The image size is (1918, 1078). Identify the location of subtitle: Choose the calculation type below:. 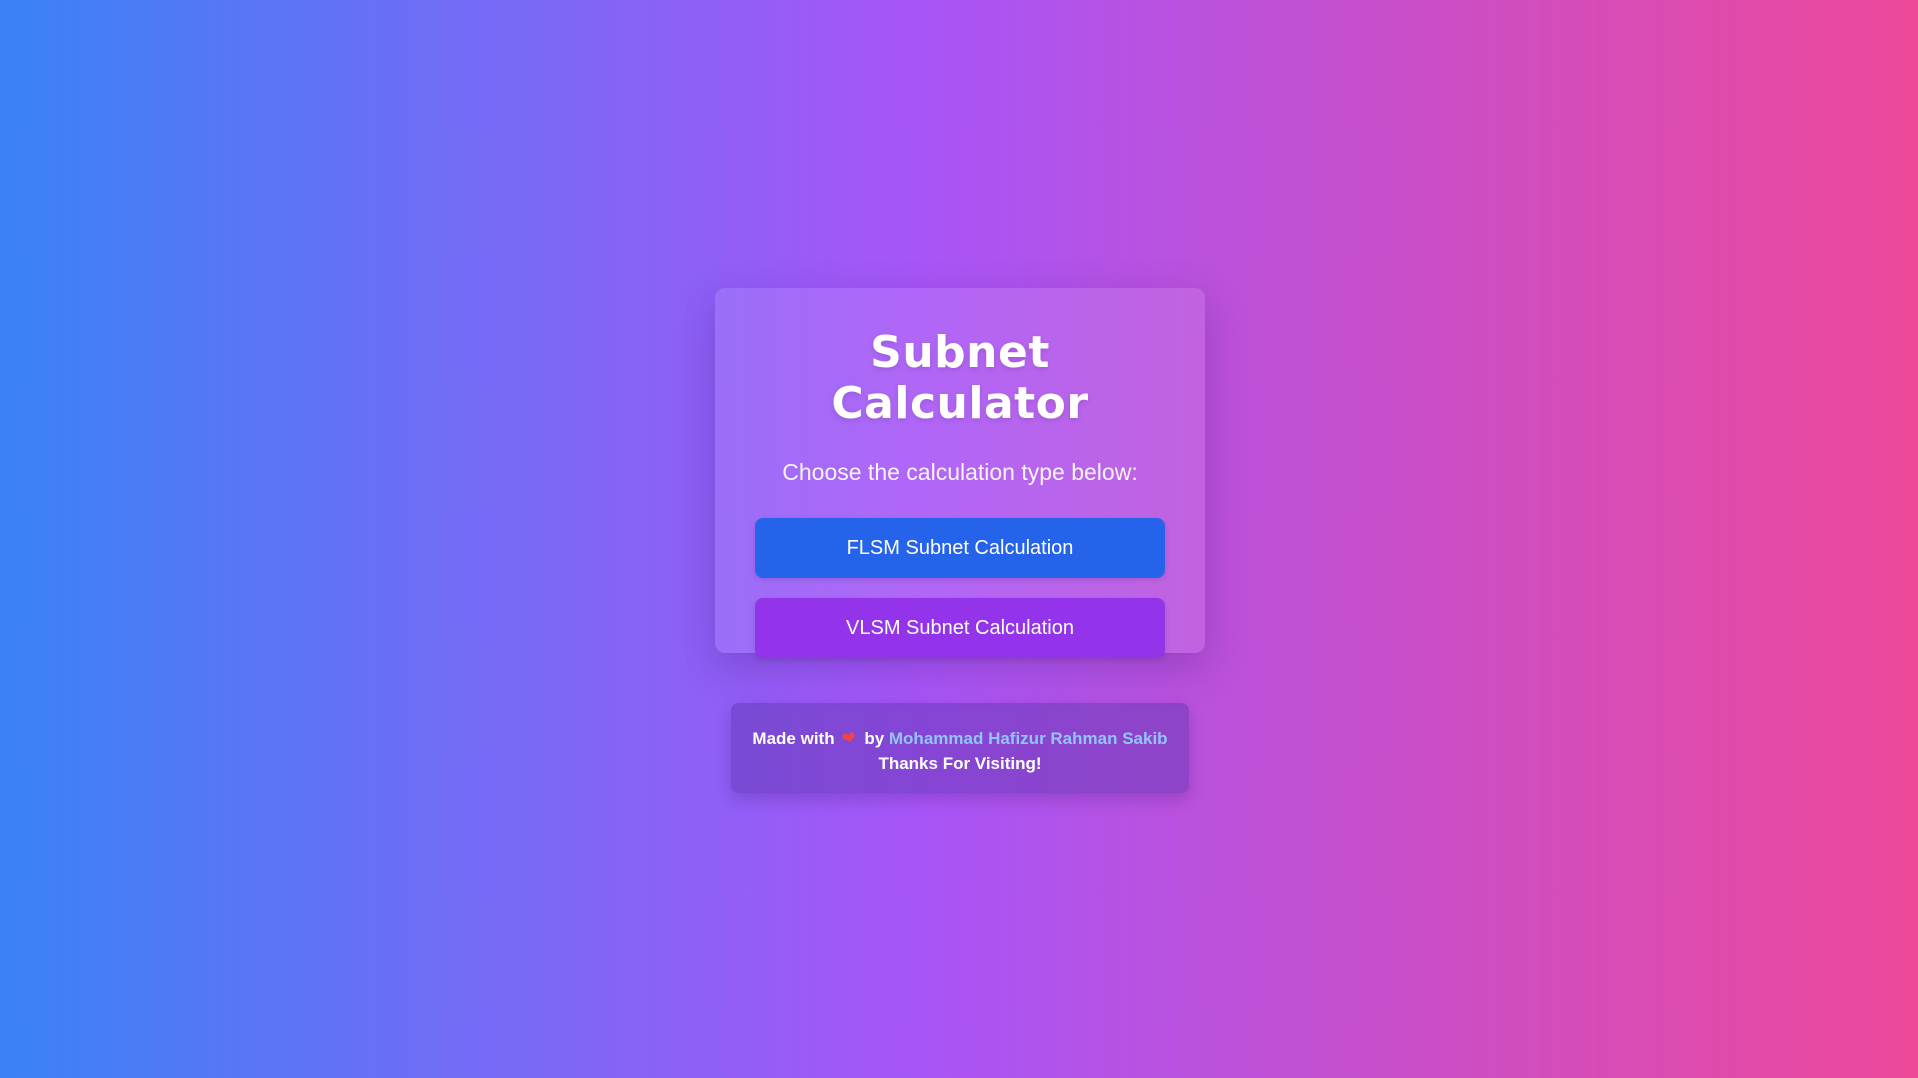
(960, 472).